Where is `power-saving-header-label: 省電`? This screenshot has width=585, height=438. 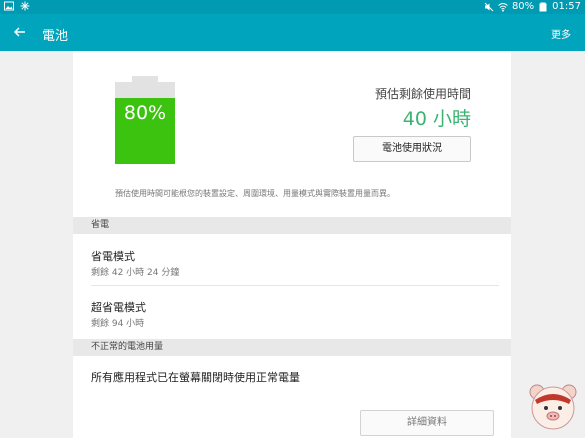 power-saving-header-label: 省電 is located at coordinates (100, 225).